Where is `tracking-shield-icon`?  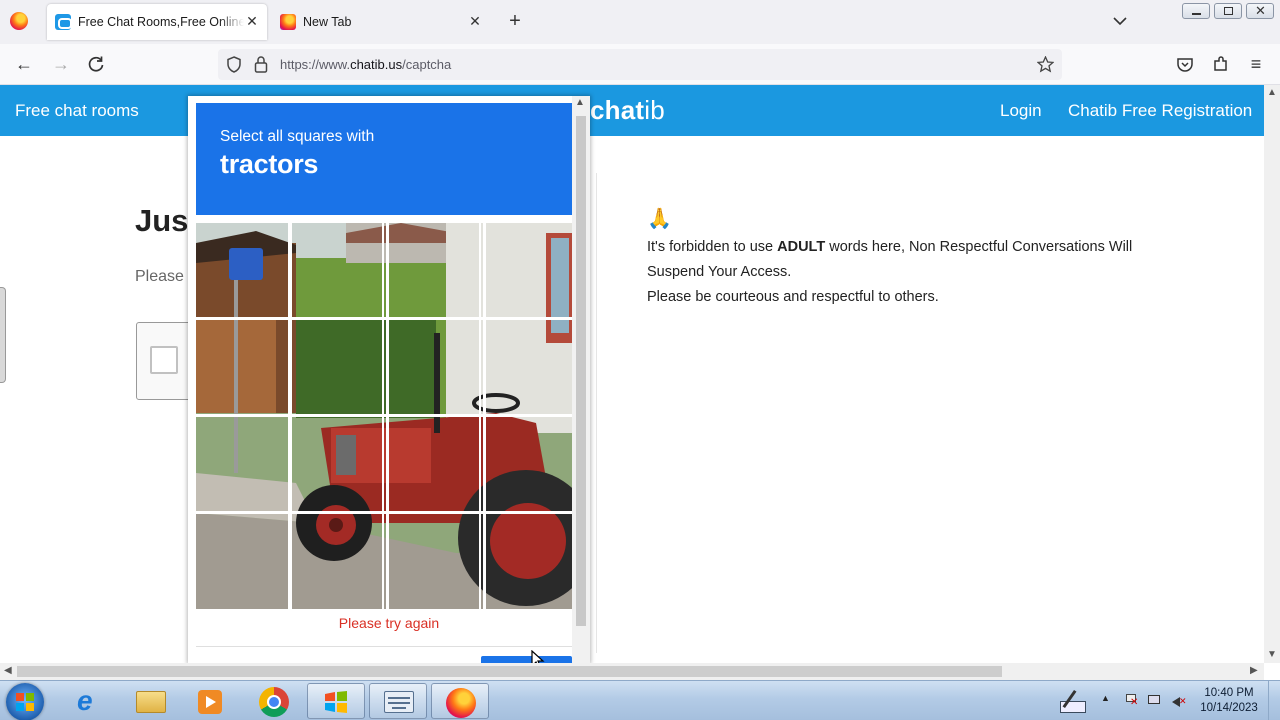 tracking-shield-icon is located at coordinates (234, 64).